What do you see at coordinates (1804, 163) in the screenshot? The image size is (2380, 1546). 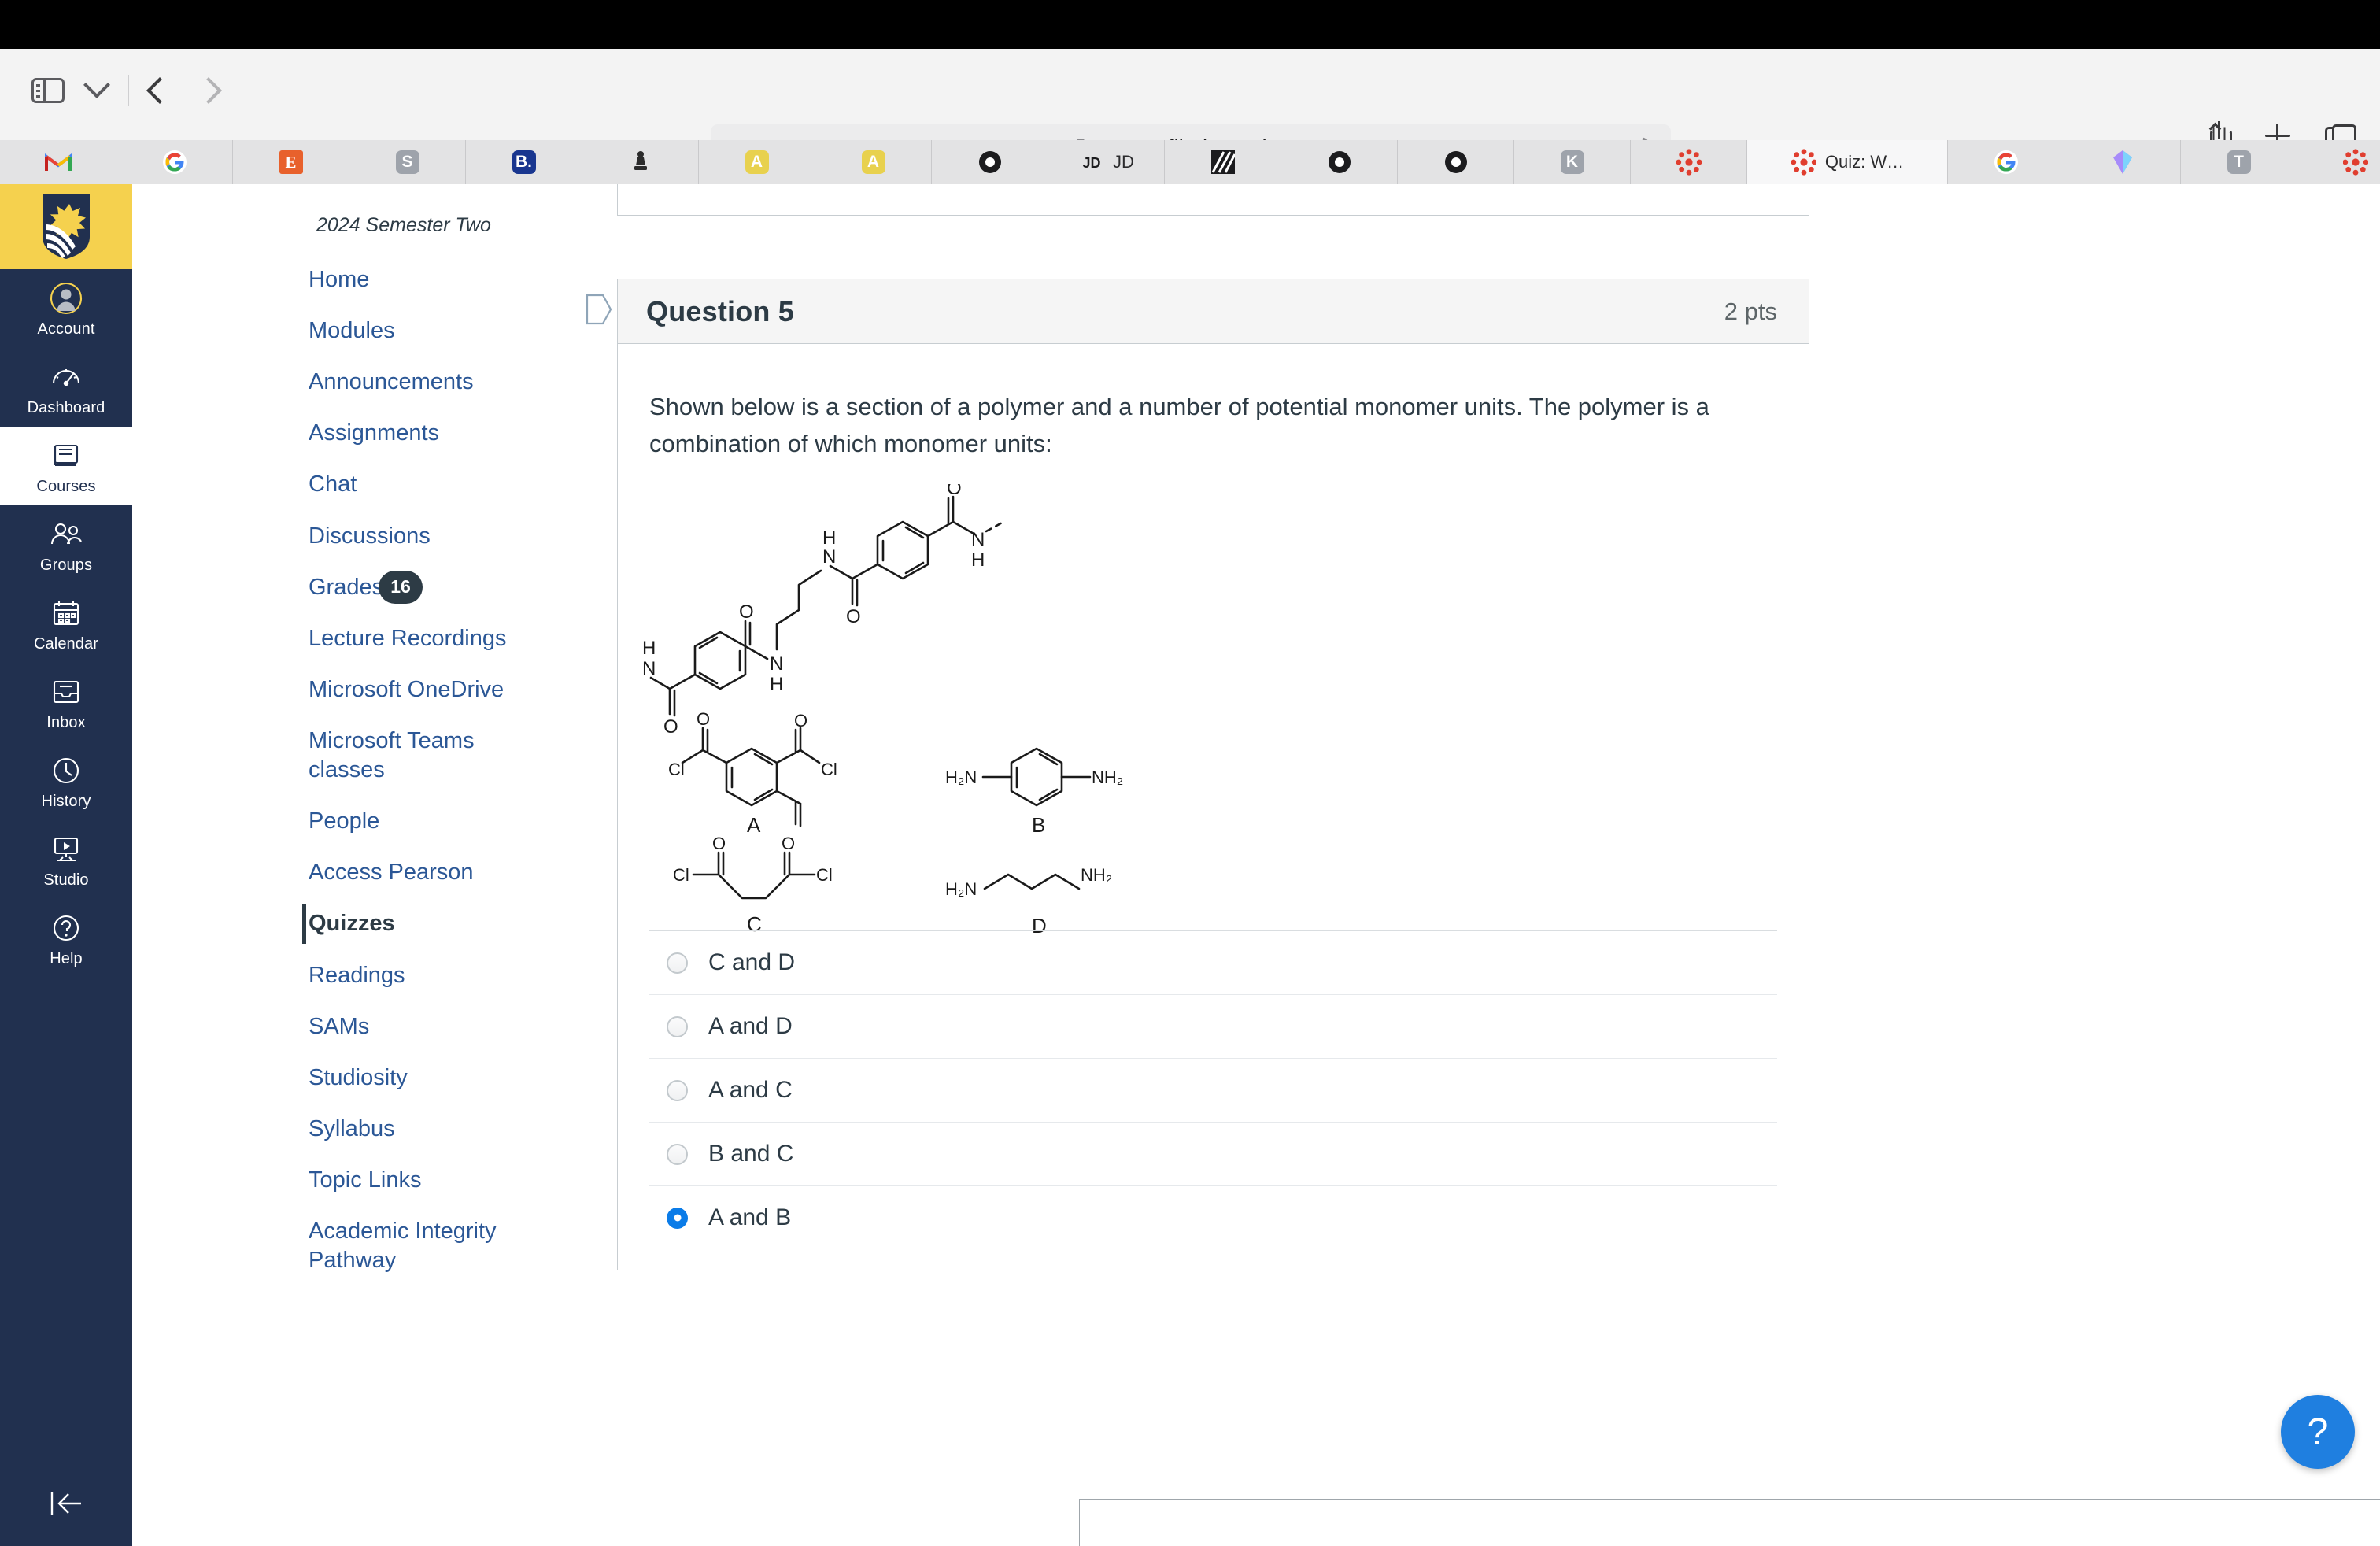 I see `canvas-logo-icon` at bounding box center [1804, 163].